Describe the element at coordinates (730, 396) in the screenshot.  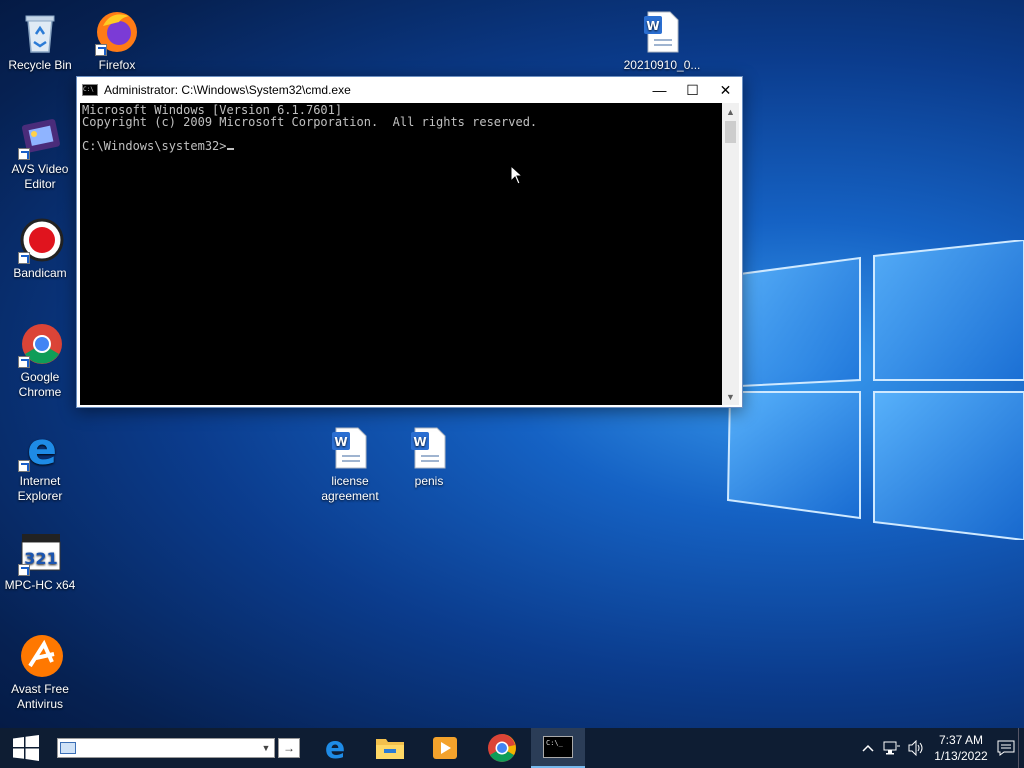
I see `scroll-down-icon: ▼` at that location.